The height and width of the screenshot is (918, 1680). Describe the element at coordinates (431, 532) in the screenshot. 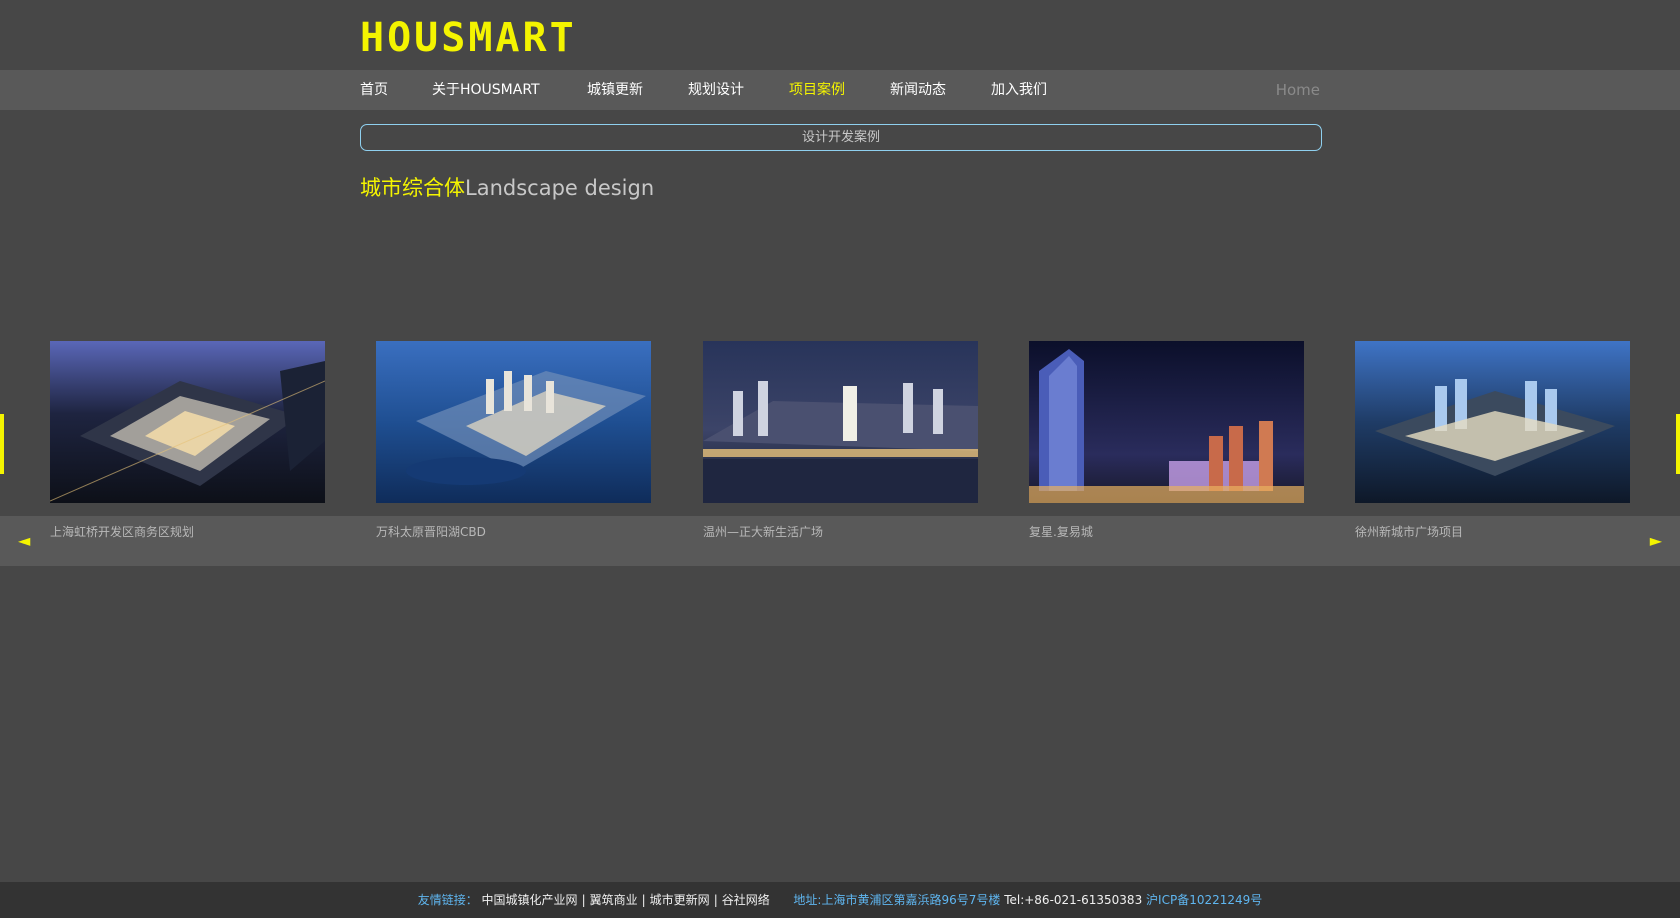

I see `project-caption: 万科太原晋阳湖CBD` at that location.